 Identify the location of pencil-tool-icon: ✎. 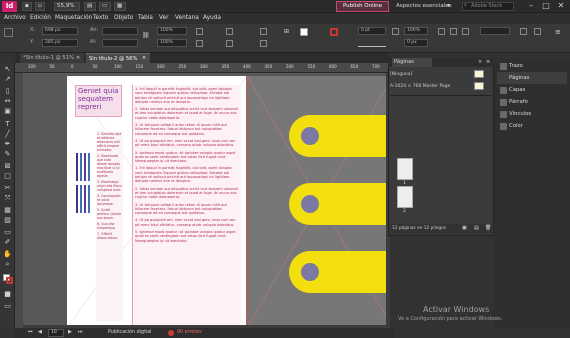
(7, 154).